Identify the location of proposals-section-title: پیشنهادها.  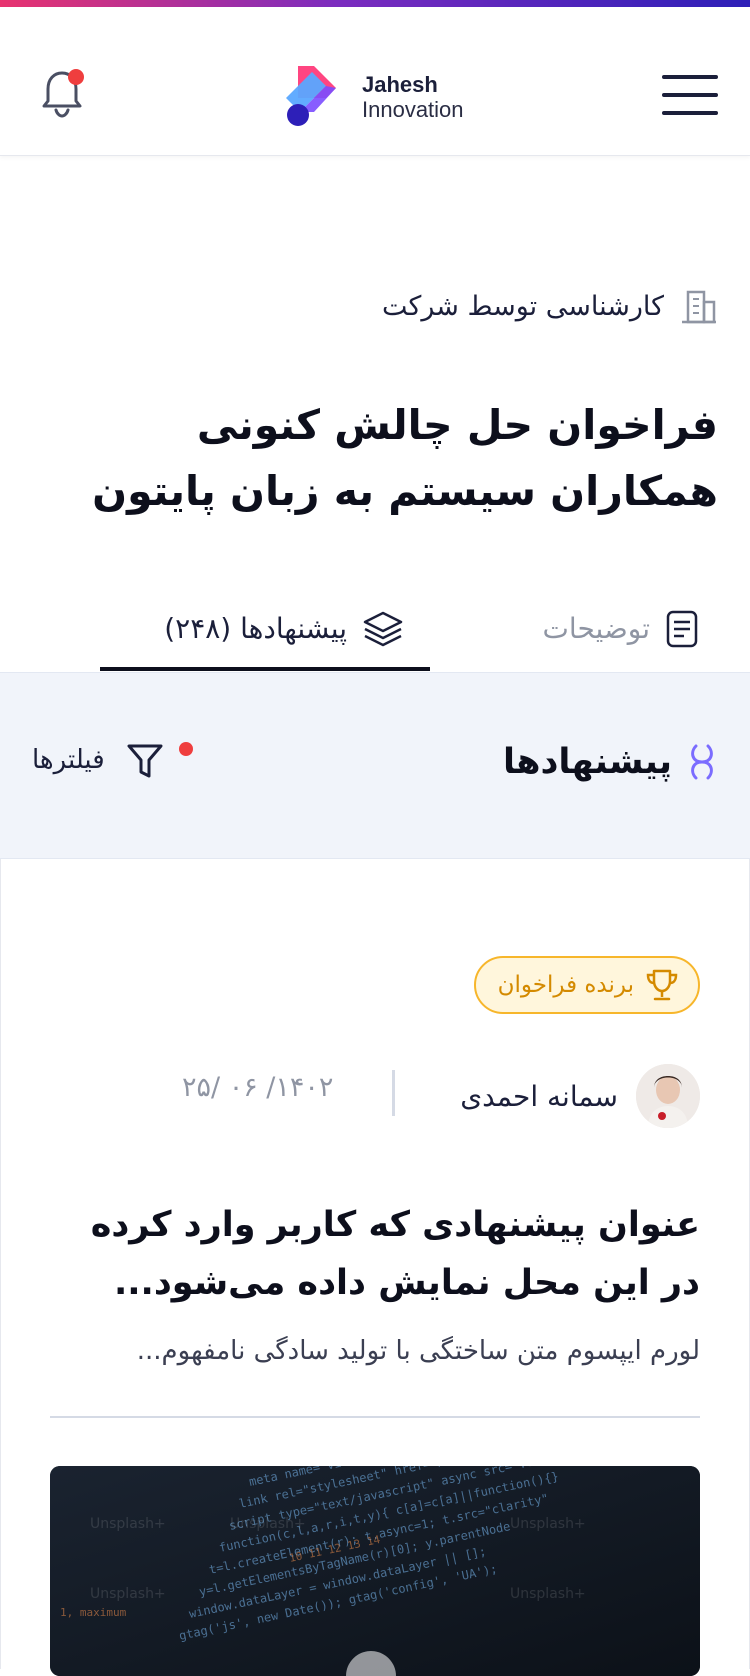
(610, 762).